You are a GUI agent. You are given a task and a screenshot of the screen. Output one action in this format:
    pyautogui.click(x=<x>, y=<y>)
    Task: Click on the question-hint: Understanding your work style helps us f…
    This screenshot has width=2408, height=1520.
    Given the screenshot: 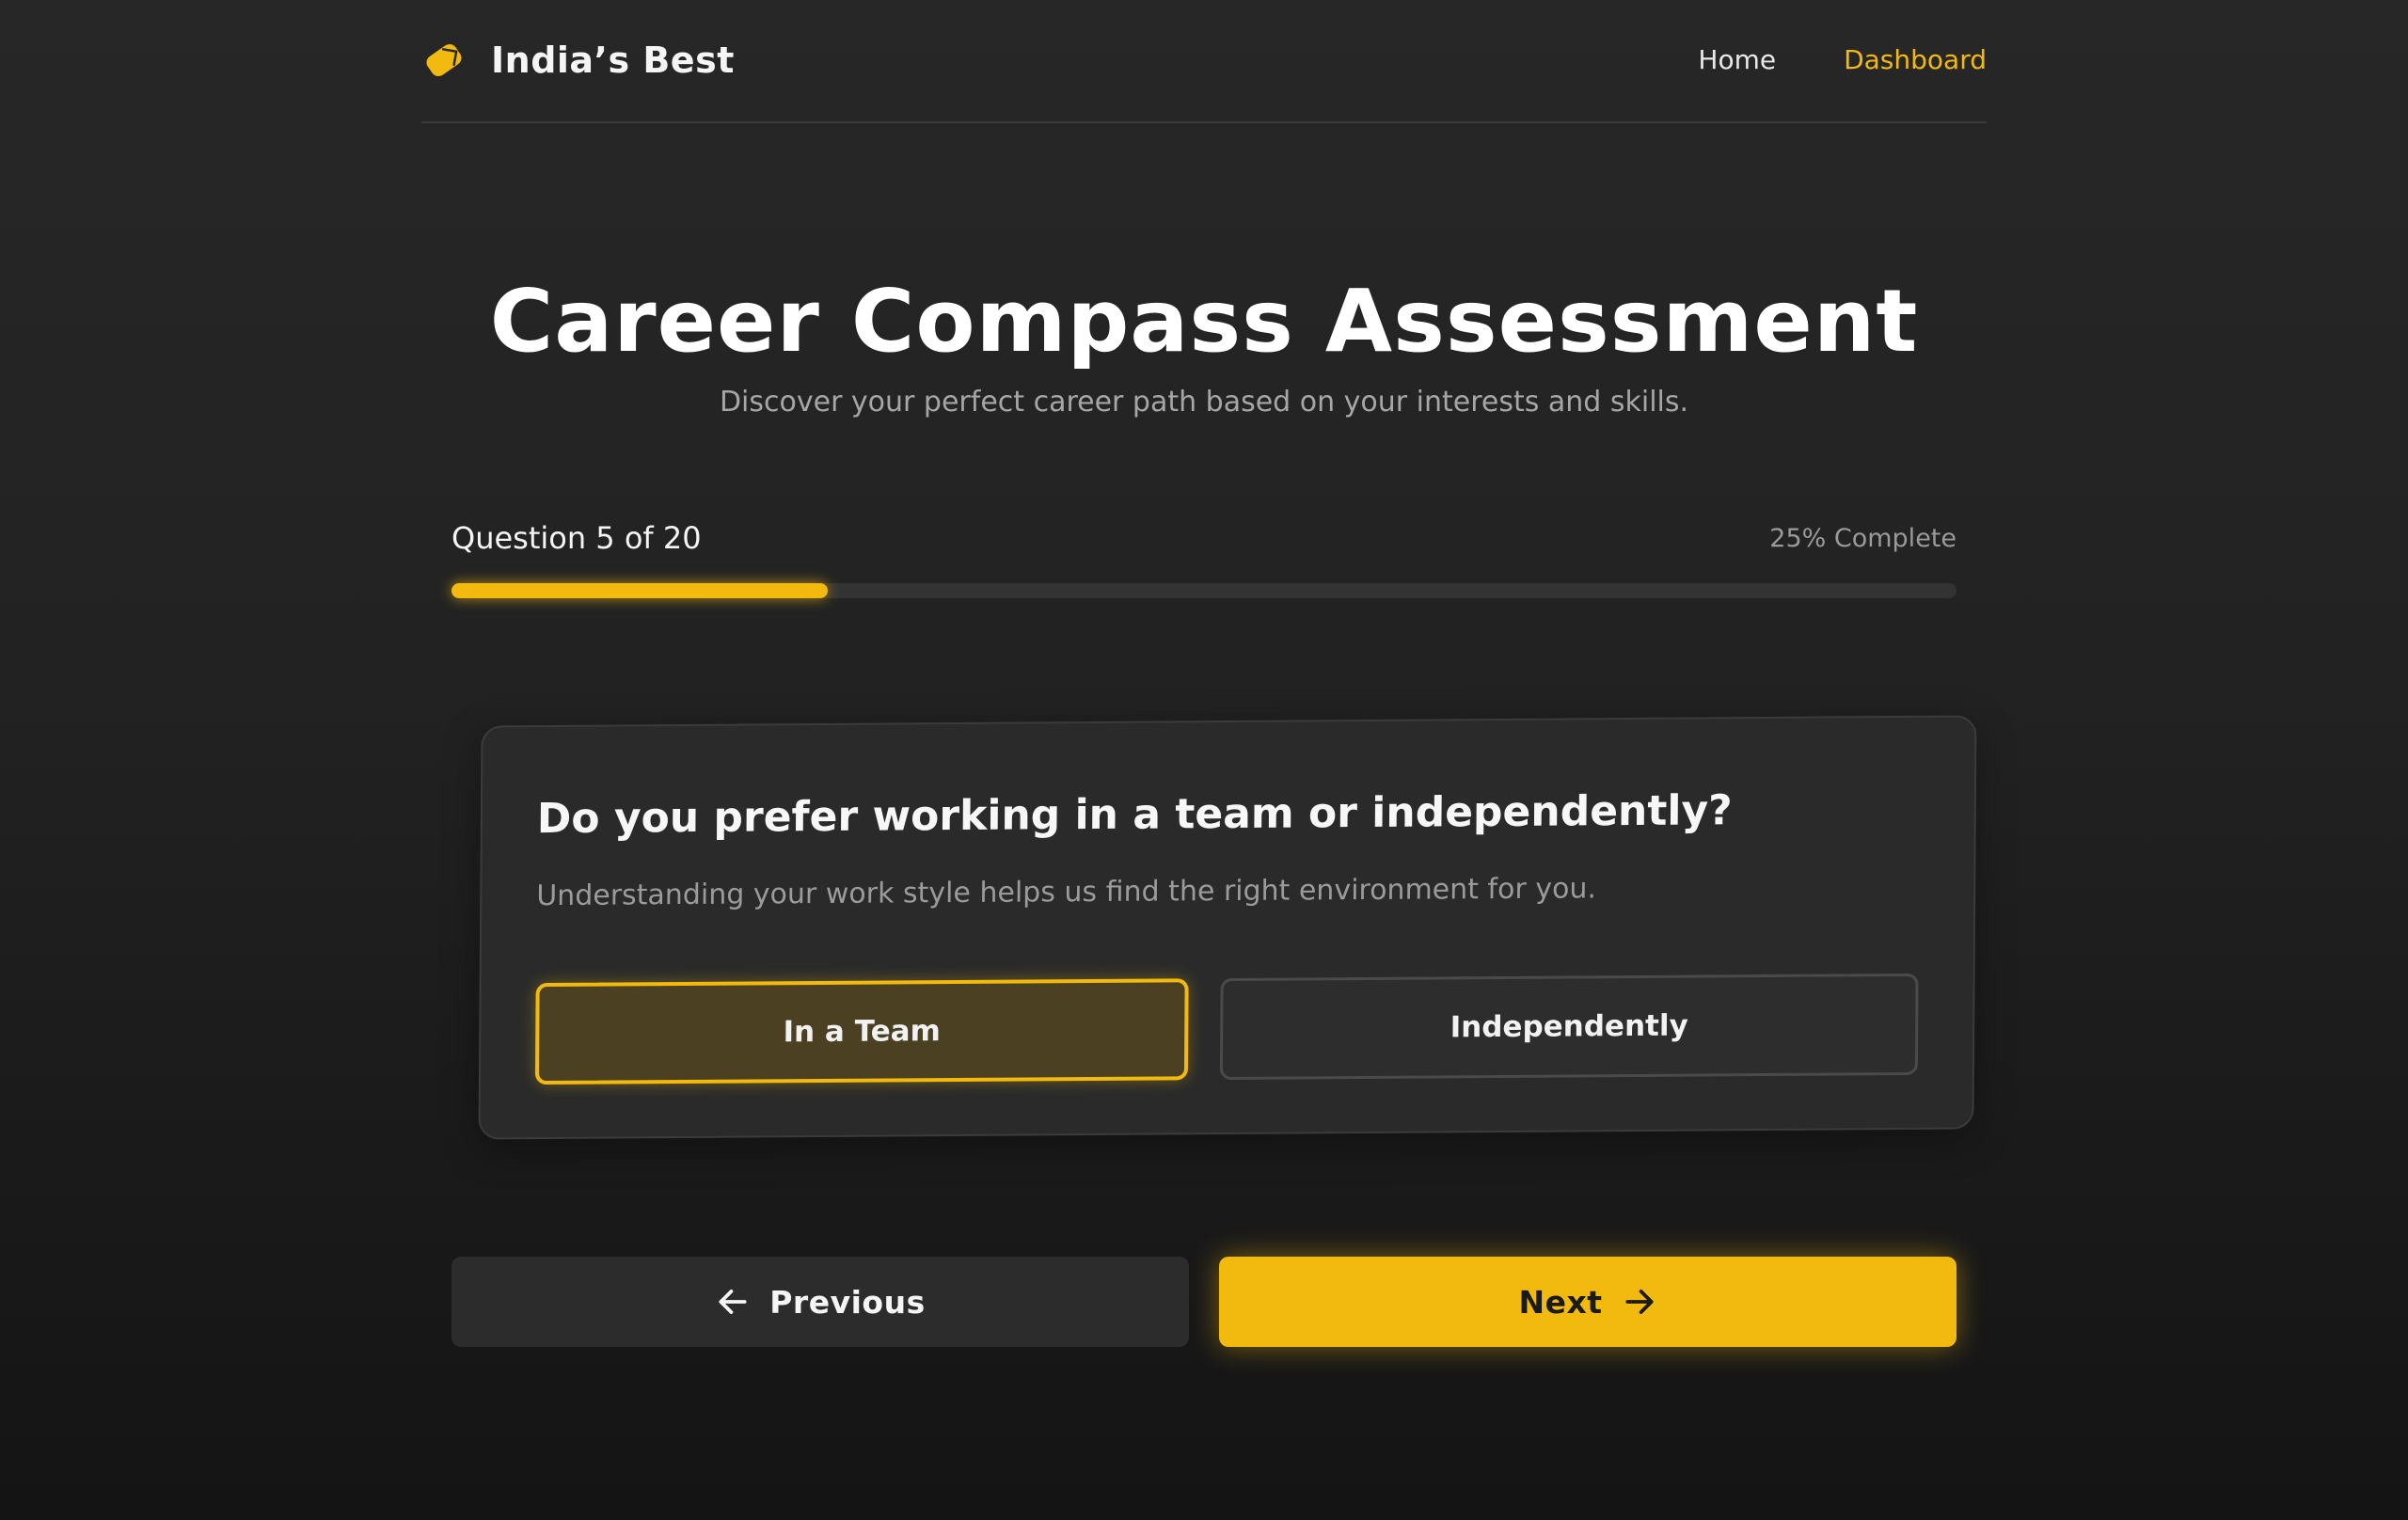 What is the action you would take?
    pyautogui.click(x=1066, y=892)
    